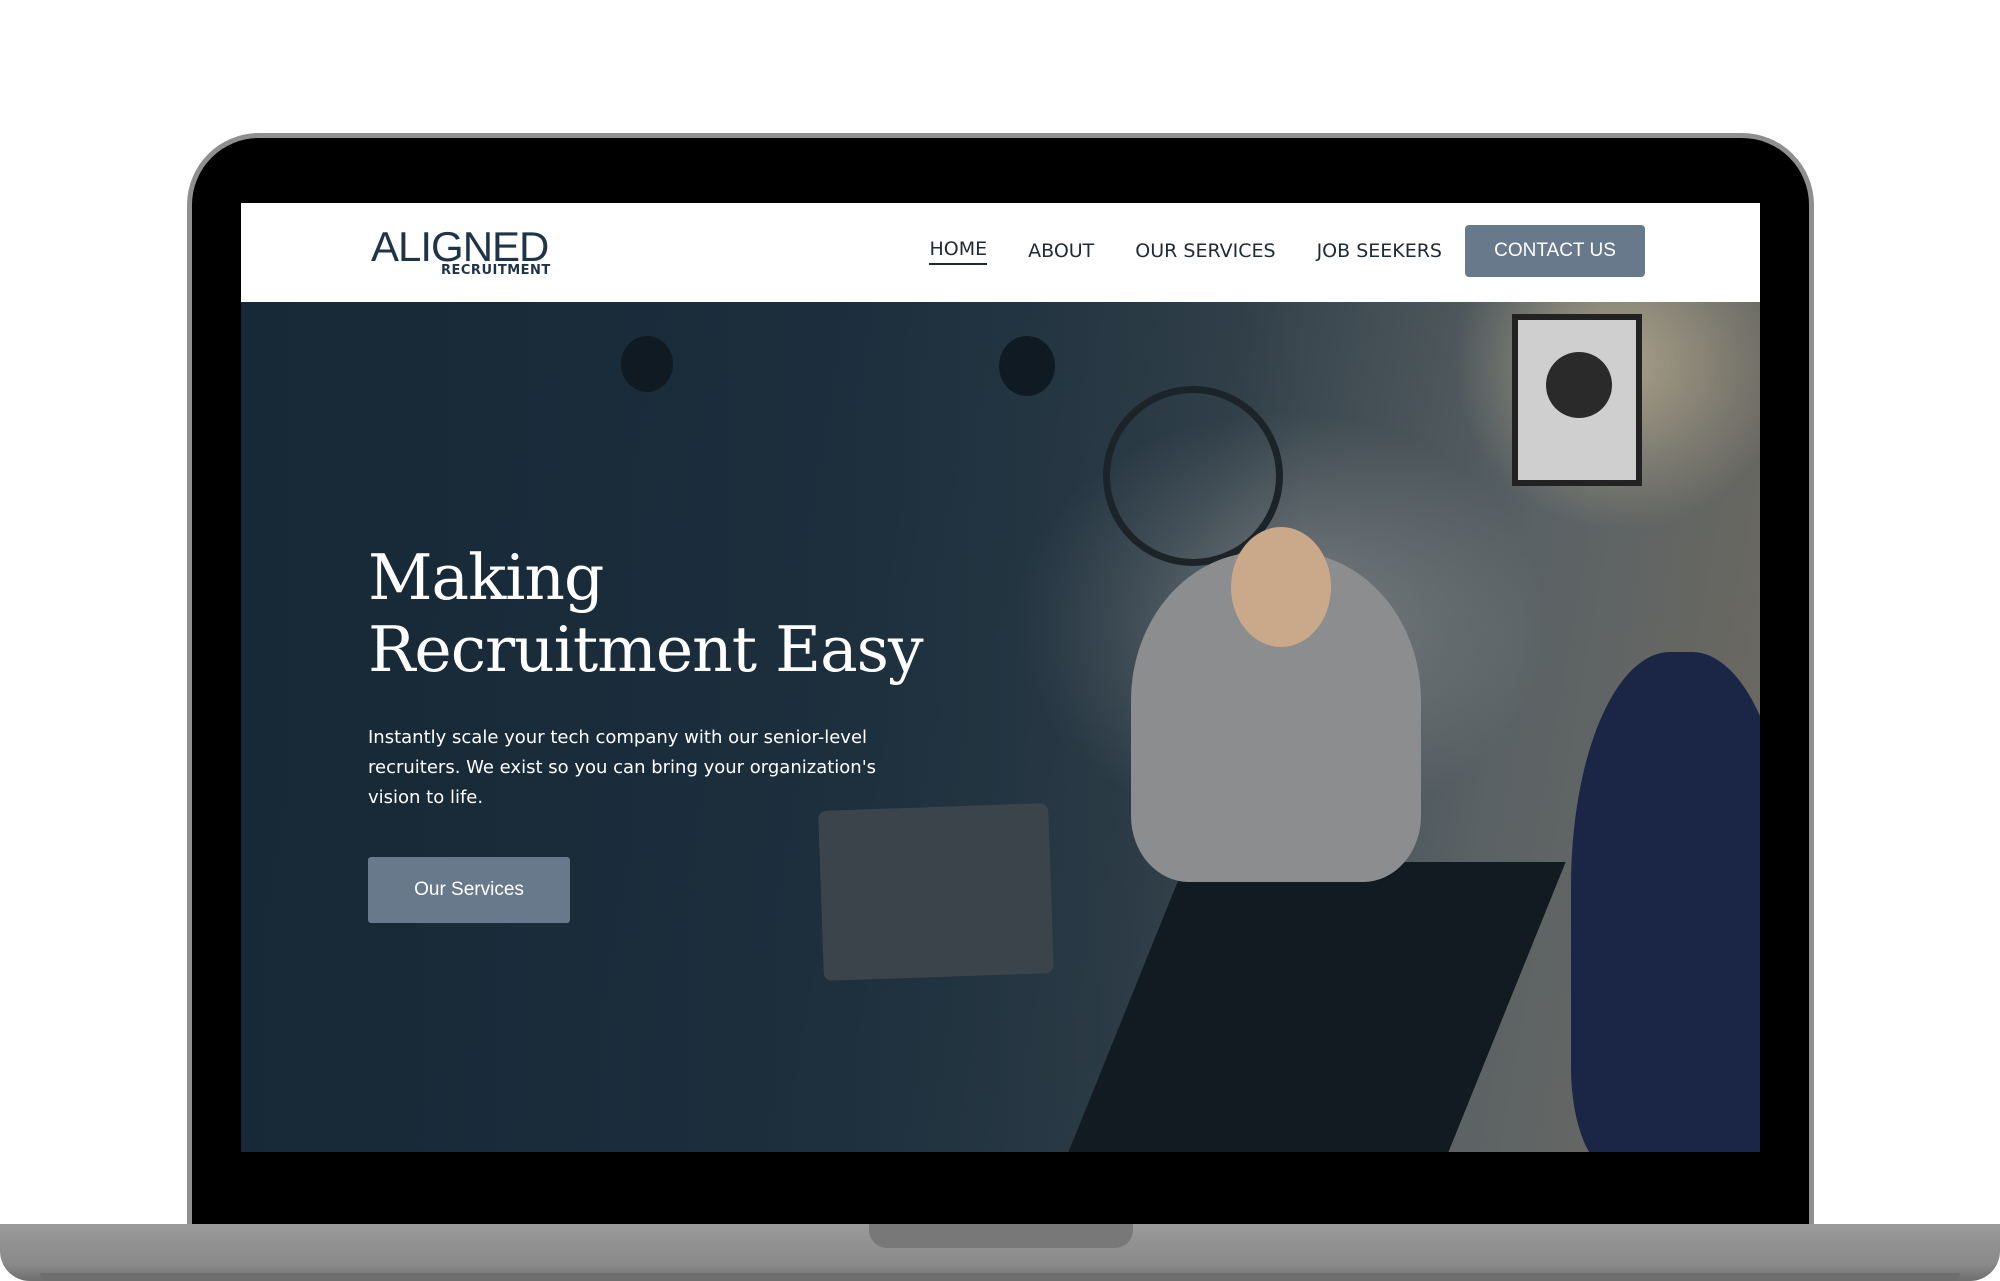 This screenshot has height=1281, width=2000. What do you see at coordinates (496, 270) in the screenshot?
I see `logo-subtitle: RECRUITMENT` at bounding box center [496, 270].